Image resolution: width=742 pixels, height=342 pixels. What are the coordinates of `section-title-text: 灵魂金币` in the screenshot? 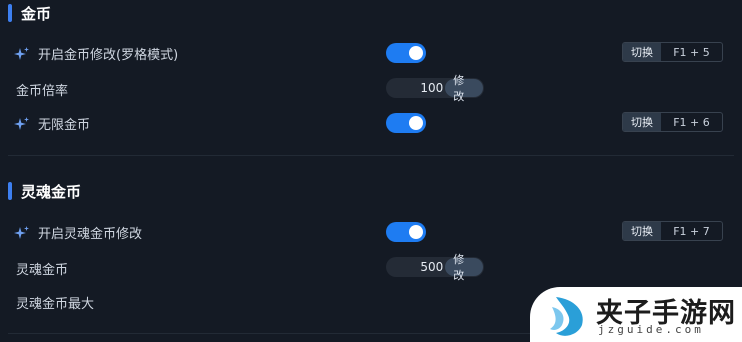 It's located at (51, 191).